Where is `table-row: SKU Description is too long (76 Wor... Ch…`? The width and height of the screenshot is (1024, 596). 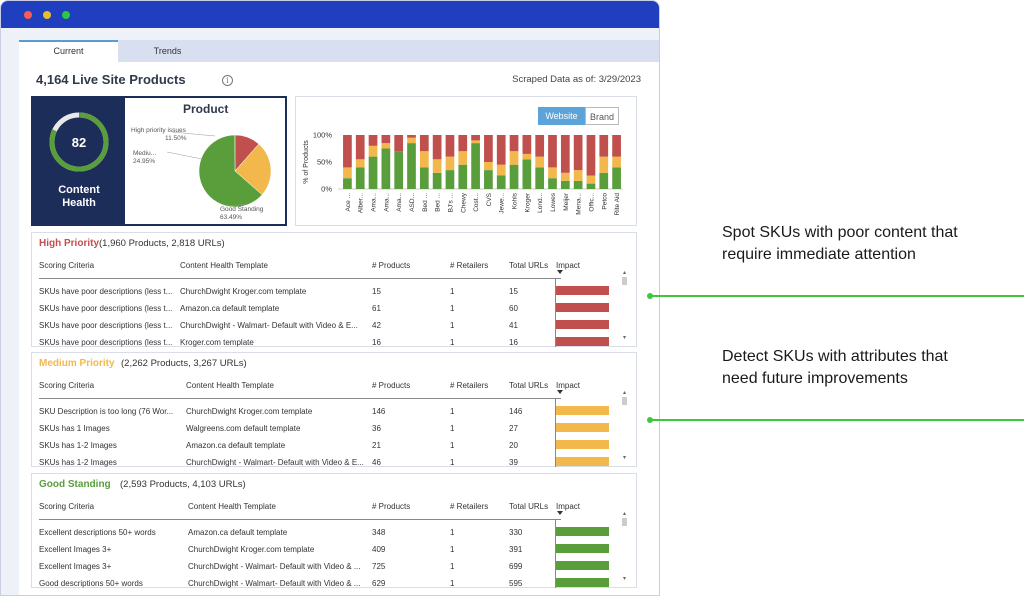
table-row: SKU Description is too long (76 Wor... Ch… is located at coordinates (327, 411).